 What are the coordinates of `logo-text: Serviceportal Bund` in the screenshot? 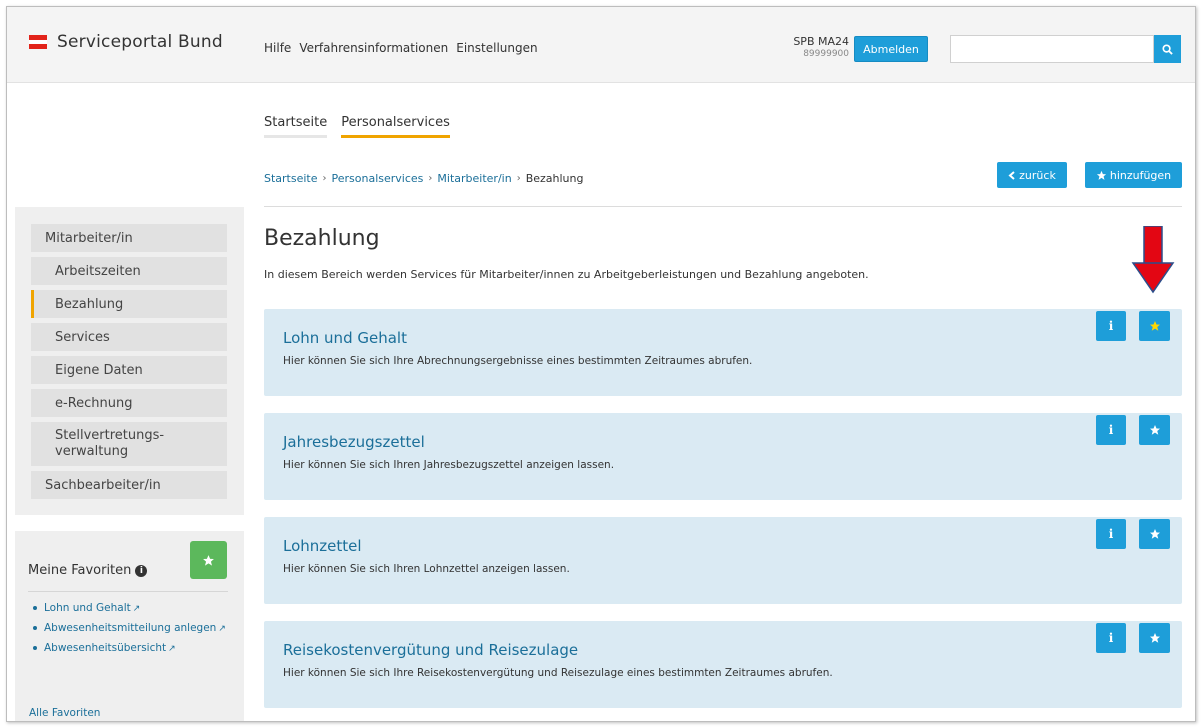 It's located at (140, 42).